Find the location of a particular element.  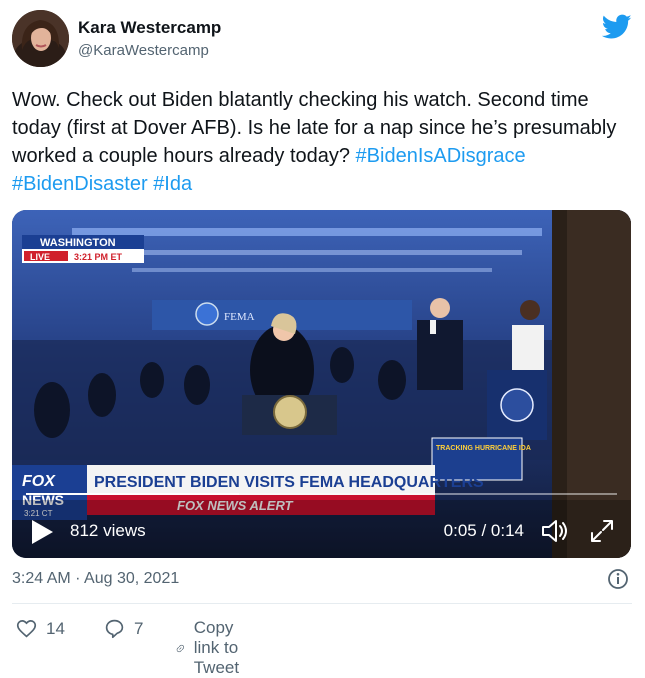

hashtag-link: #BidenDisaster is located at coordinates (80, 184).